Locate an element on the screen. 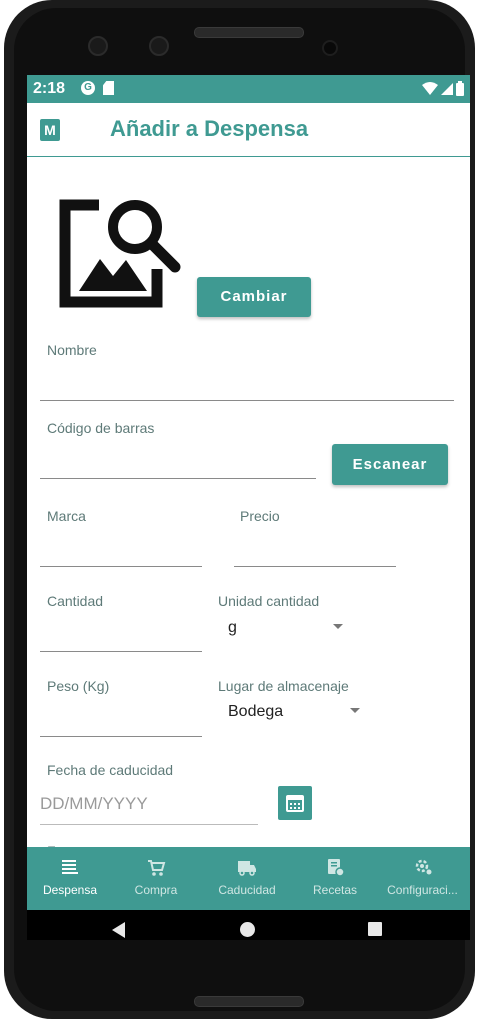 The height and width of the screenshot is (1019, 479). app-bar: M Añadir a Despensa is located at coordinates (248, 130).